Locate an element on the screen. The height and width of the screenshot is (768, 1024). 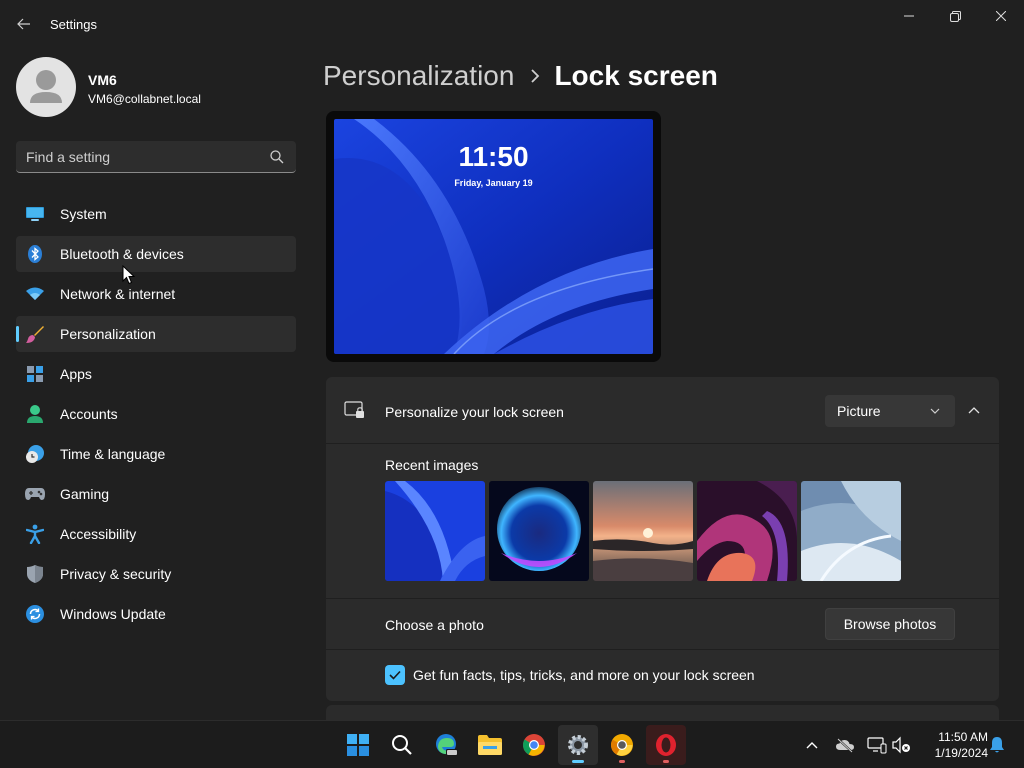
taskbar-edge-beta is located at coordinates (446, 745).